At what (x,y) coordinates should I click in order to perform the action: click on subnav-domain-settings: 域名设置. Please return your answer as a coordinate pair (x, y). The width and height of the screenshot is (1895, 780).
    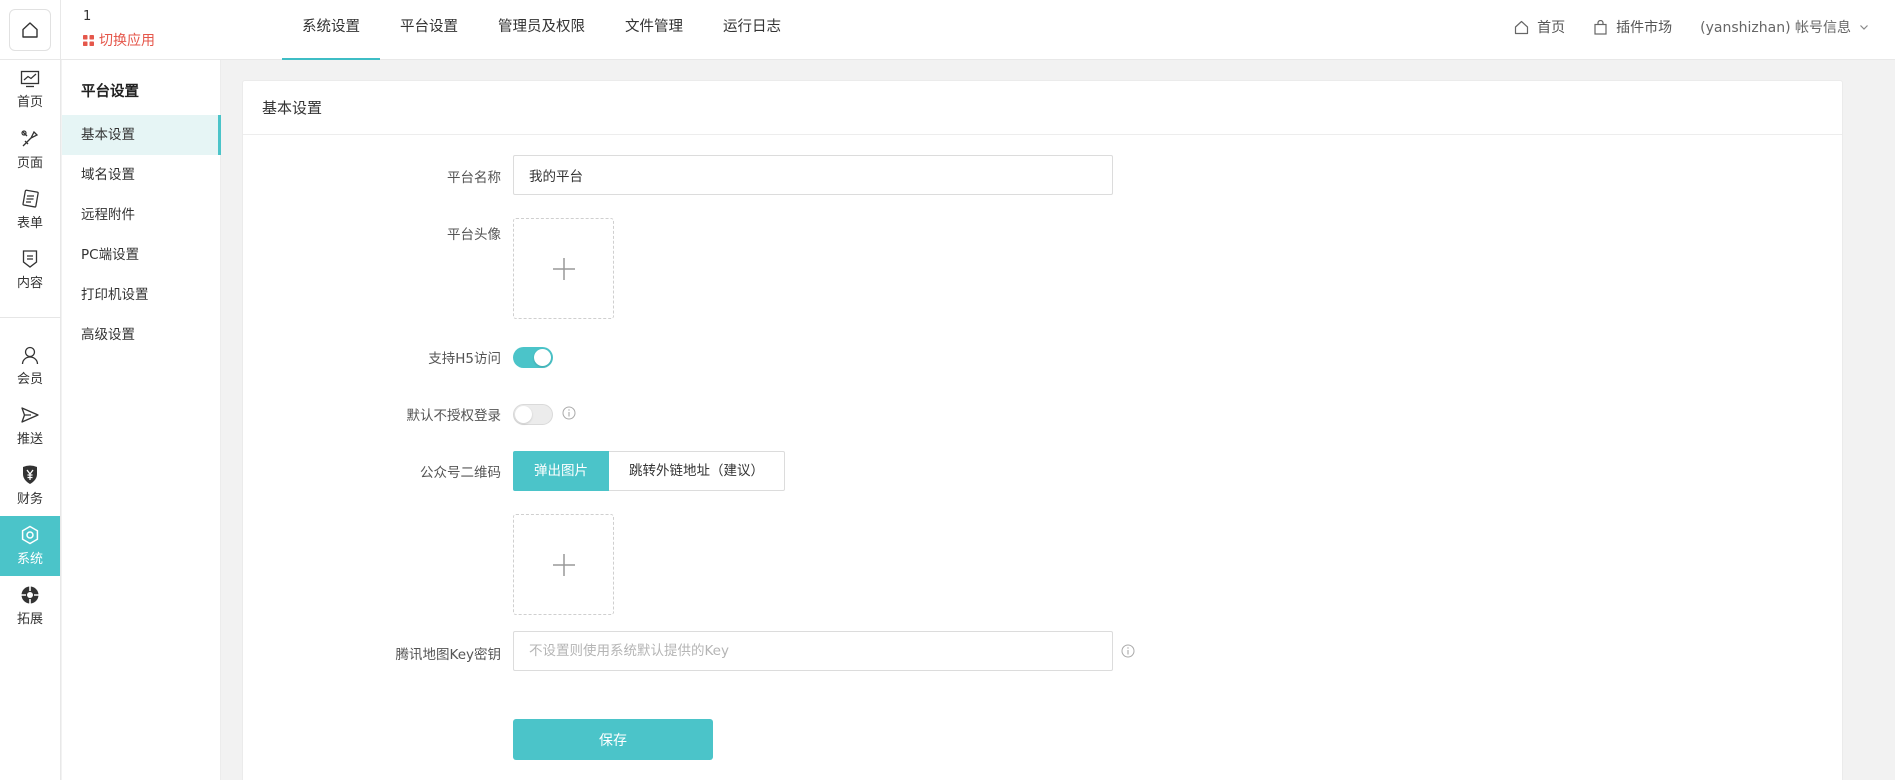
    Looking at the image, I should click on (141, 175).